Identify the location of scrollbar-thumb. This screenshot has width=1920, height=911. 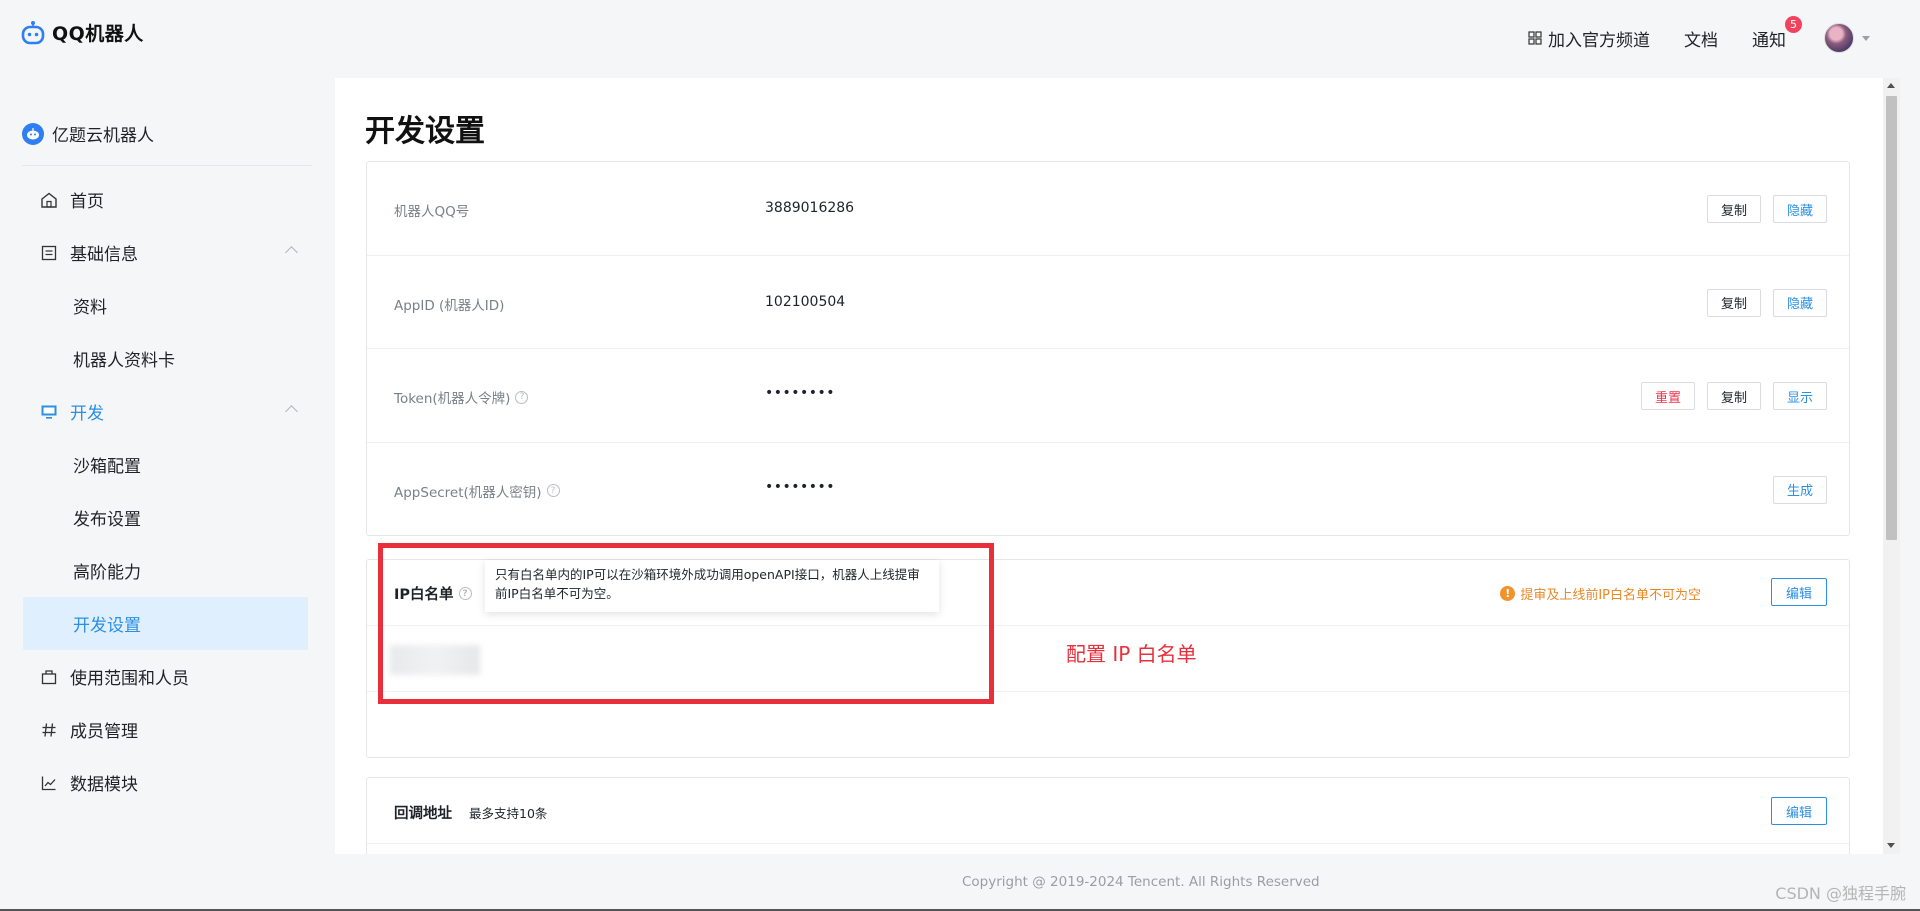
(1891, 318).